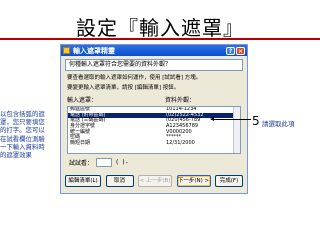  Describe the element at coordinates (154, 143) in the screenshot. I see `list-item: 簡短日期 12/31/2000` at that location.